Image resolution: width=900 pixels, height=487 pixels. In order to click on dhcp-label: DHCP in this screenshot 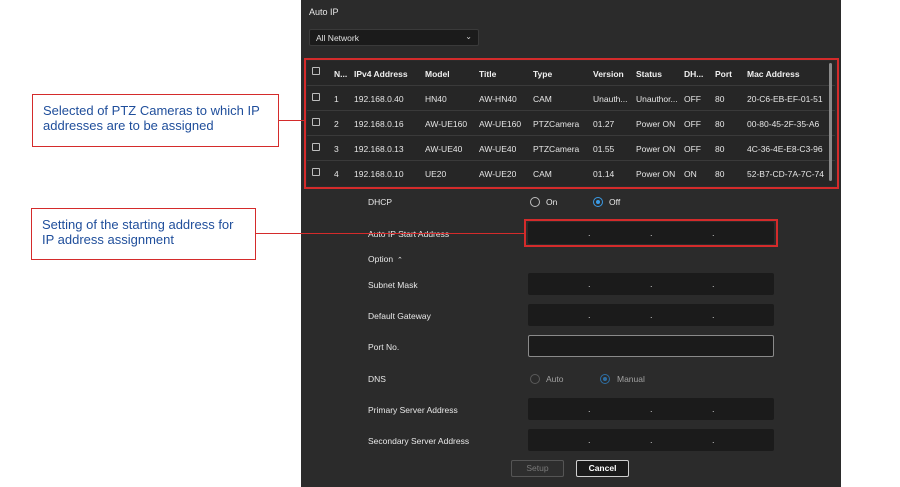, I will do `click(380, 202)`.